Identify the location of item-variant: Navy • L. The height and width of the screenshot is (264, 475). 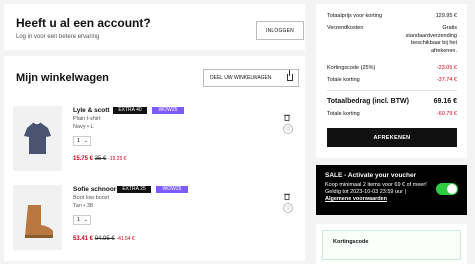
(83, 127).